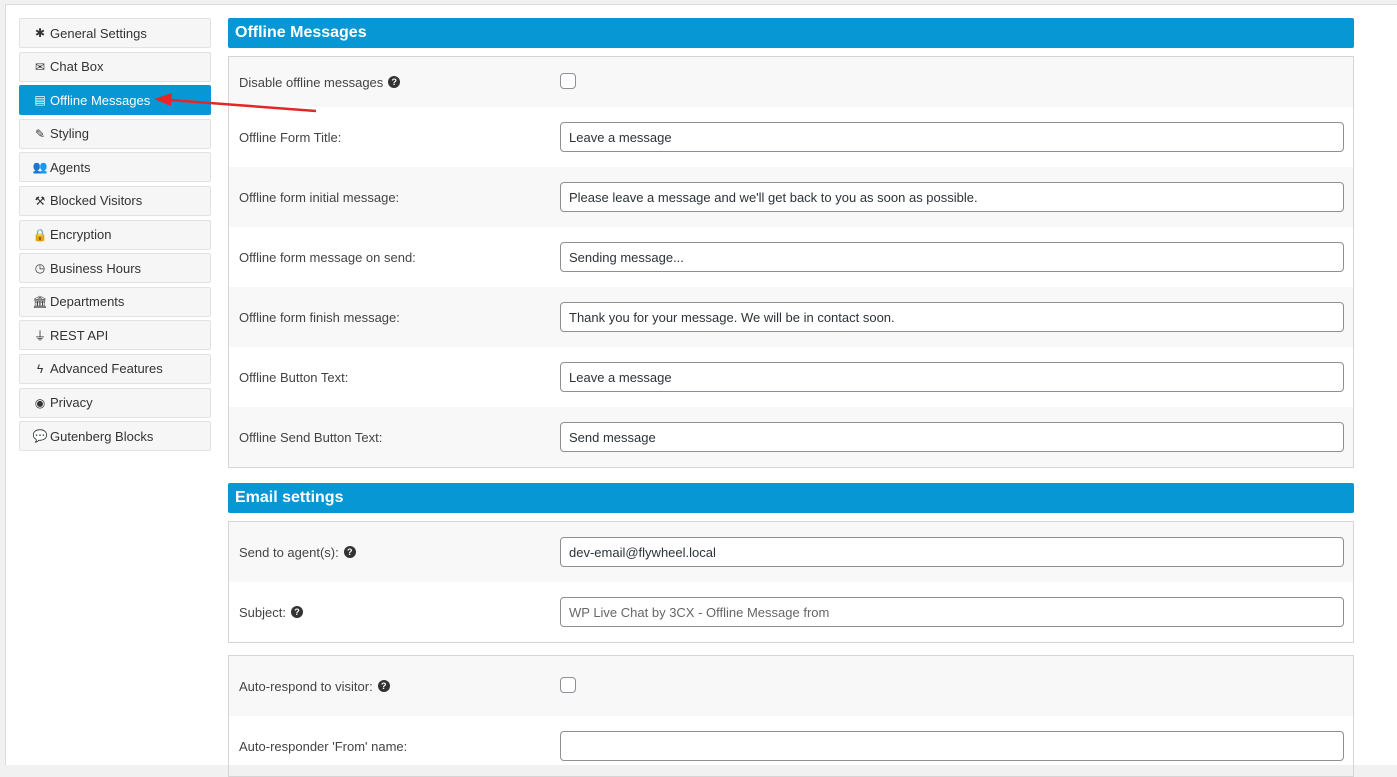 Image resolution: width=1397 pixels, height=777 pixels. What do you see at coordinates (70, 167) in the screenshot?
I see `sidebar-item-label: Agents` at bounding box center [70, 167].